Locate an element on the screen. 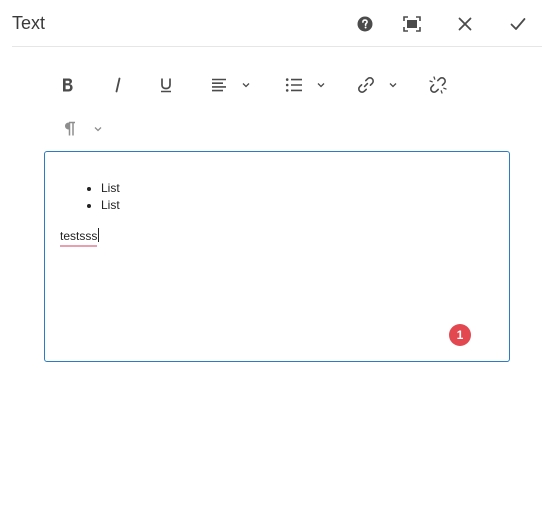 The width and height of the screenshot is (553, 522). unlink-icon is located at coordinates (438, 85).